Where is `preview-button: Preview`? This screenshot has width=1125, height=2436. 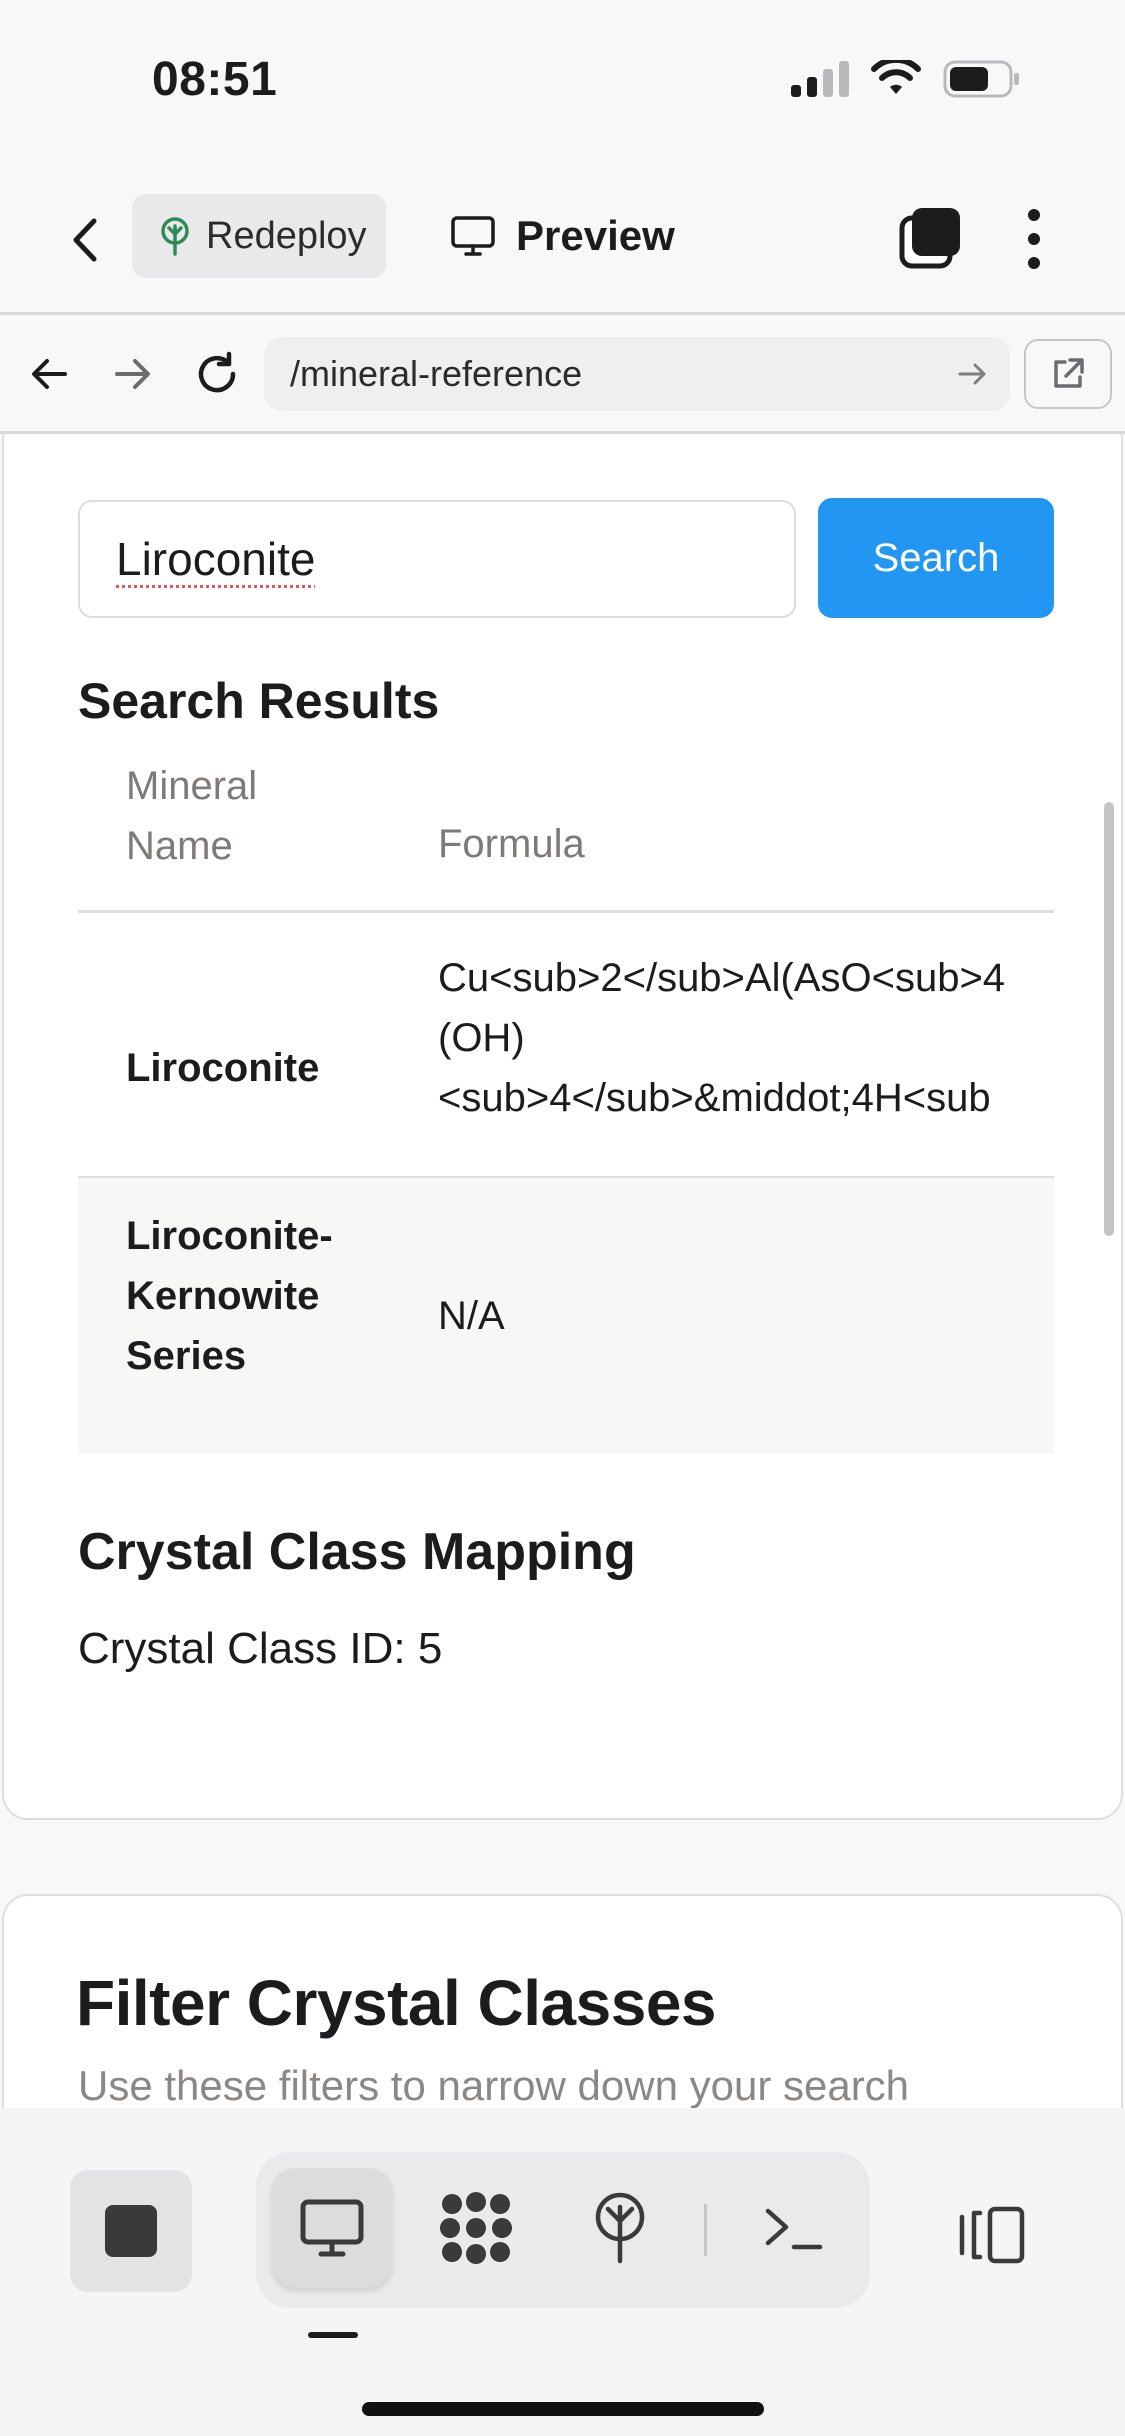 preview-button: Preview is located at coordinates (562, 236).